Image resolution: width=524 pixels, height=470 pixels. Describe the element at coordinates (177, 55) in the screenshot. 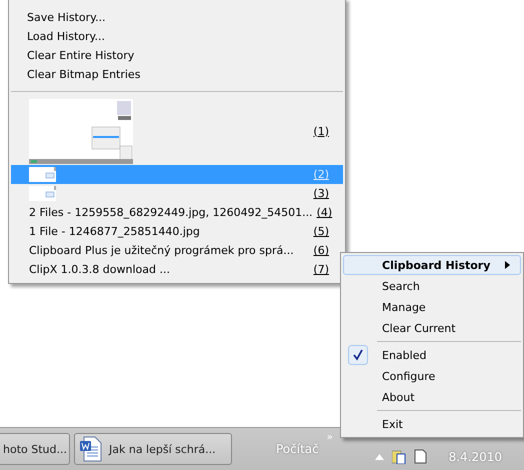

I see `menu-item: Clear Entire History` at that location.